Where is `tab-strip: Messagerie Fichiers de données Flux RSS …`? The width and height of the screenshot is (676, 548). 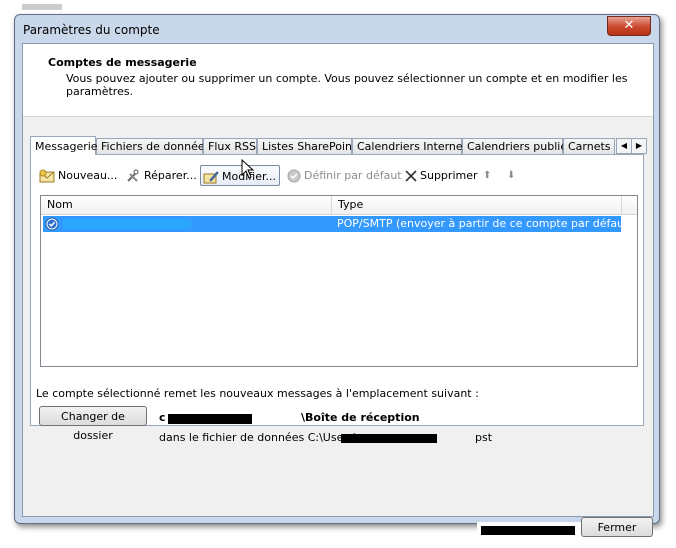 tab-strip: Messagerie Fichiers de données Flux RSS … is located at coordinates (338, 145).